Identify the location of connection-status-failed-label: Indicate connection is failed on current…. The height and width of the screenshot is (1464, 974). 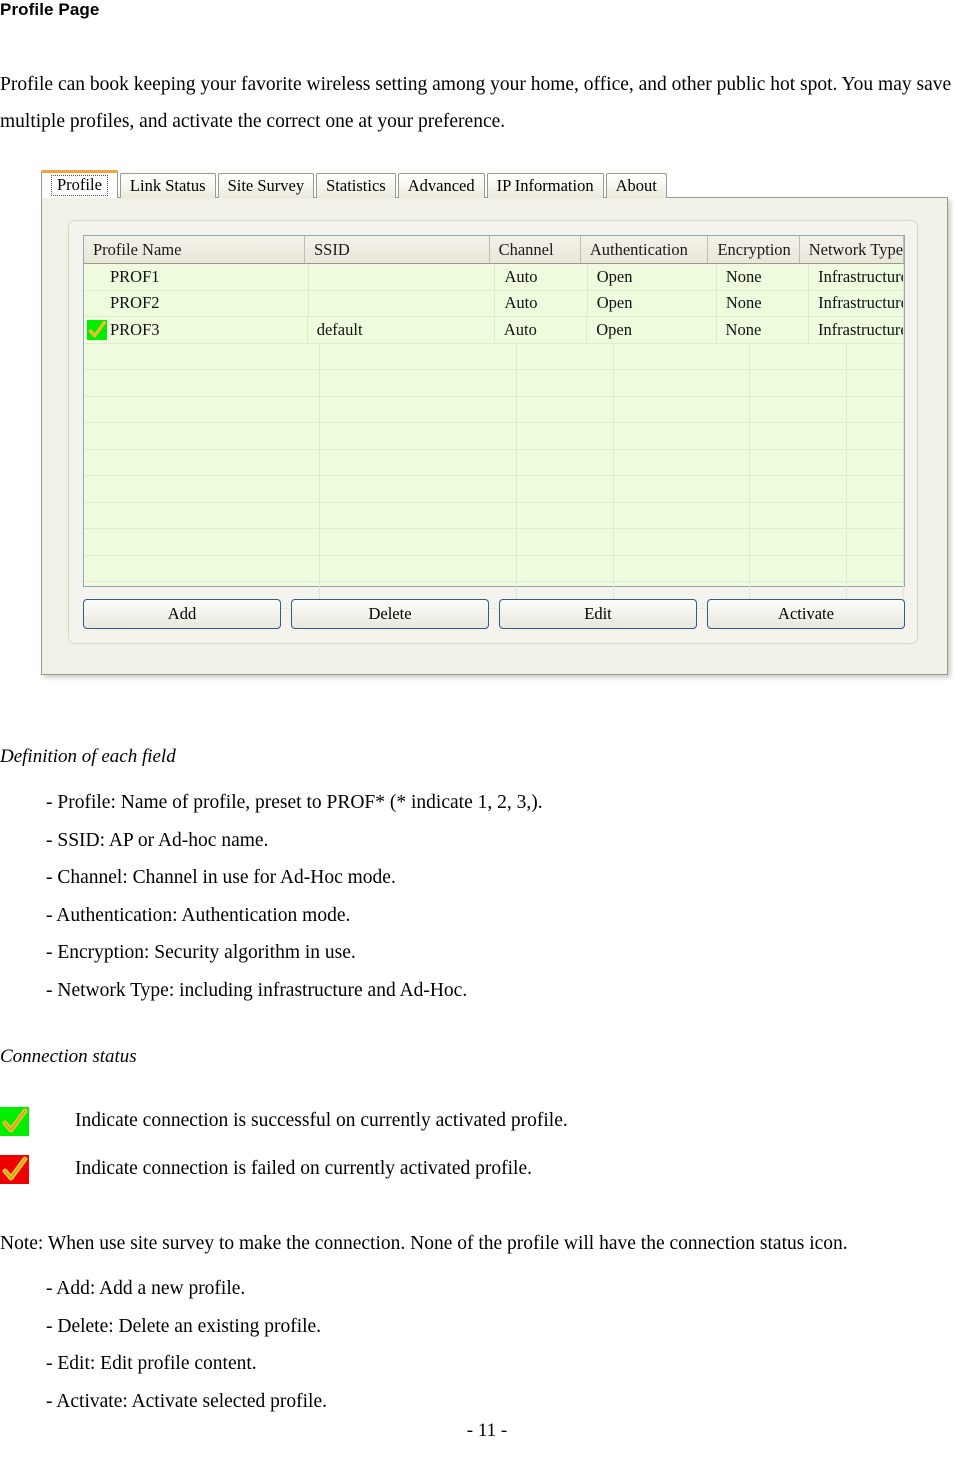
(303, 1168).